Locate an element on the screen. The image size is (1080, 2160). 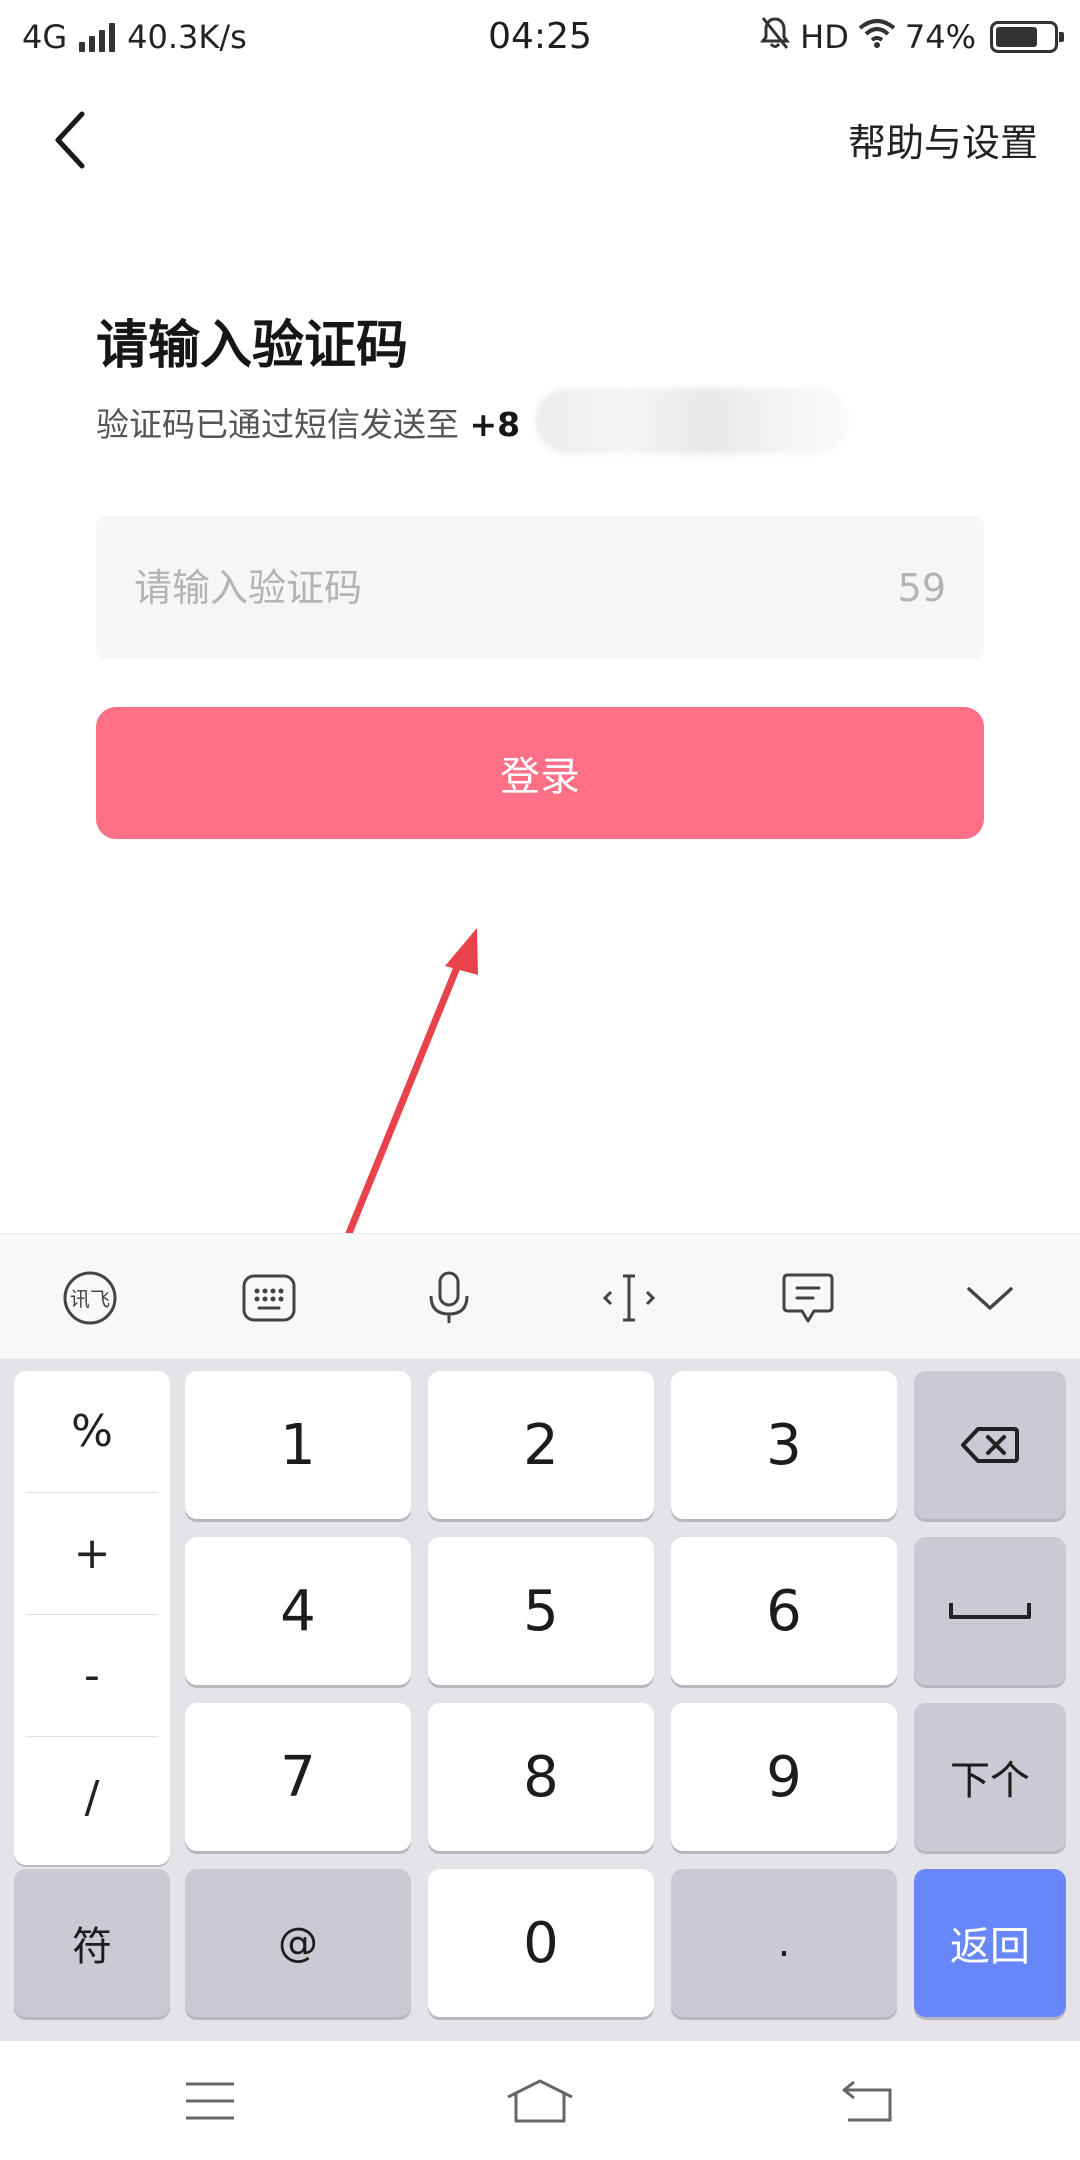
microphone-icon is located at coordinates (449, 1298).